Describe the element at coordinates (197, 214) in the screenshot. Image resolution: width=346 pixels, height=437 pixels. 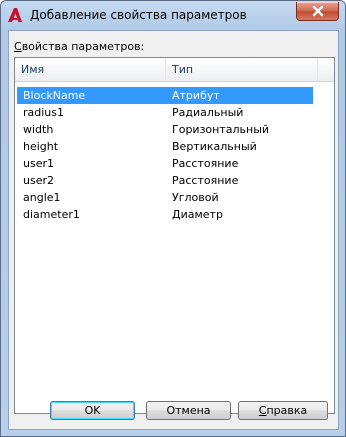
I see `row-type: Диаметр` at that location.